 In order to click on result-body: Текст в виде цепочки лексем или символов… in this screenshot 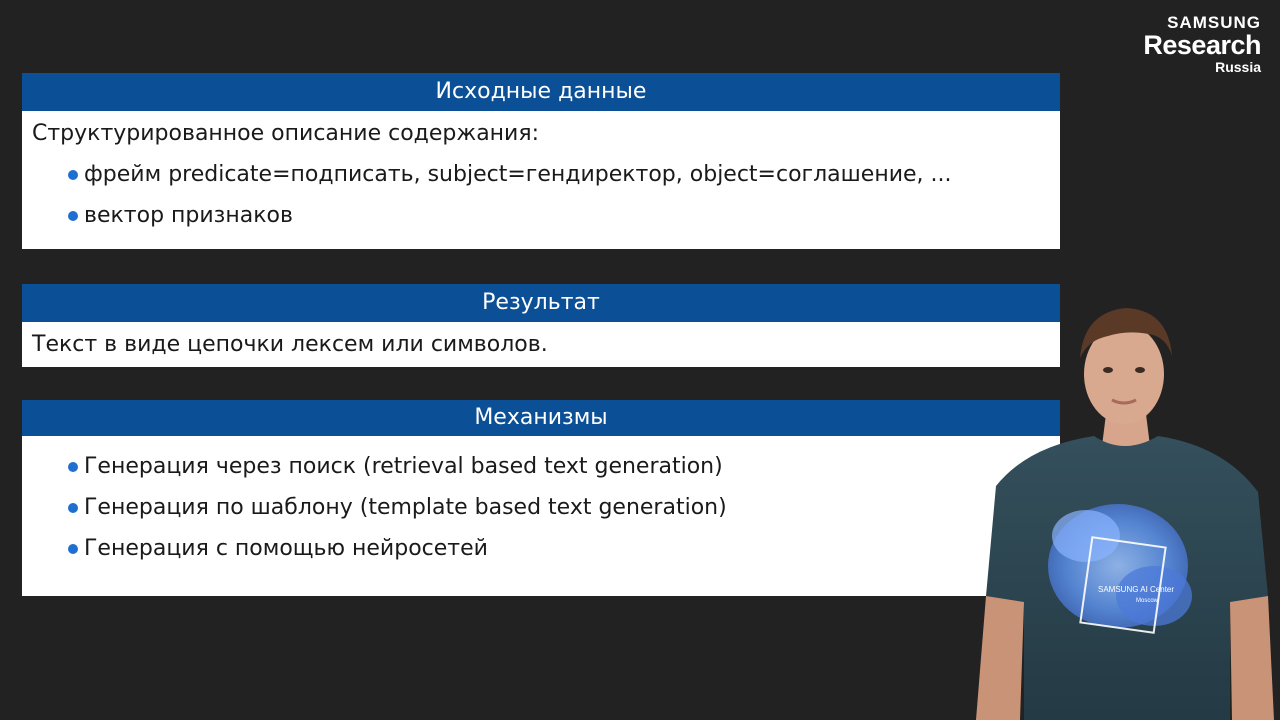, I will do `click(541, 346)`.